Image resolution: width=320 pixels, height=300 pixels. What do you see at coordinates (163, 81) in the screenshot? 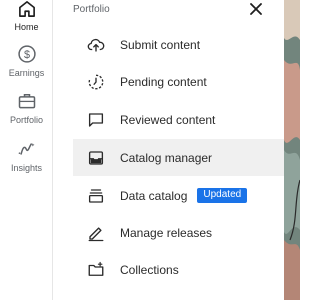
I see `menu-label: Pending content` at bounding box center [163, 81].